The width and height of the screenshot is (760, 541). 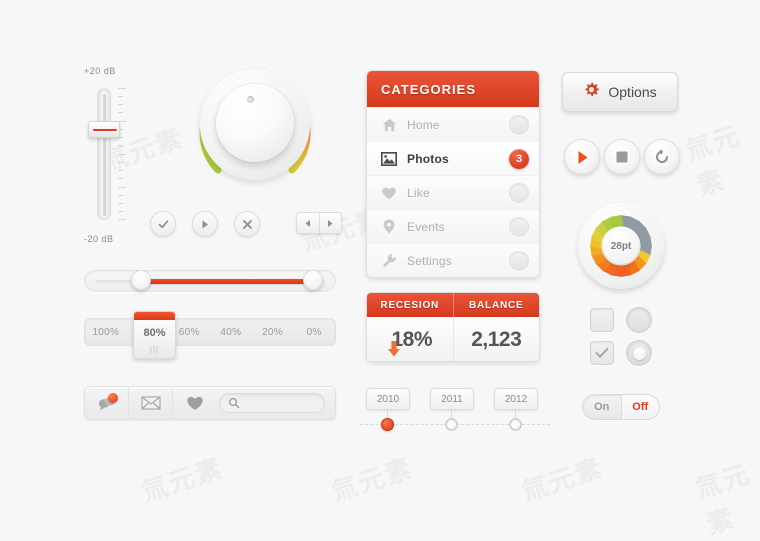 What do you see at coordinates (519, 158) in the screenshot?
I see `category-badge: 3` at bounding box center [519, 158].